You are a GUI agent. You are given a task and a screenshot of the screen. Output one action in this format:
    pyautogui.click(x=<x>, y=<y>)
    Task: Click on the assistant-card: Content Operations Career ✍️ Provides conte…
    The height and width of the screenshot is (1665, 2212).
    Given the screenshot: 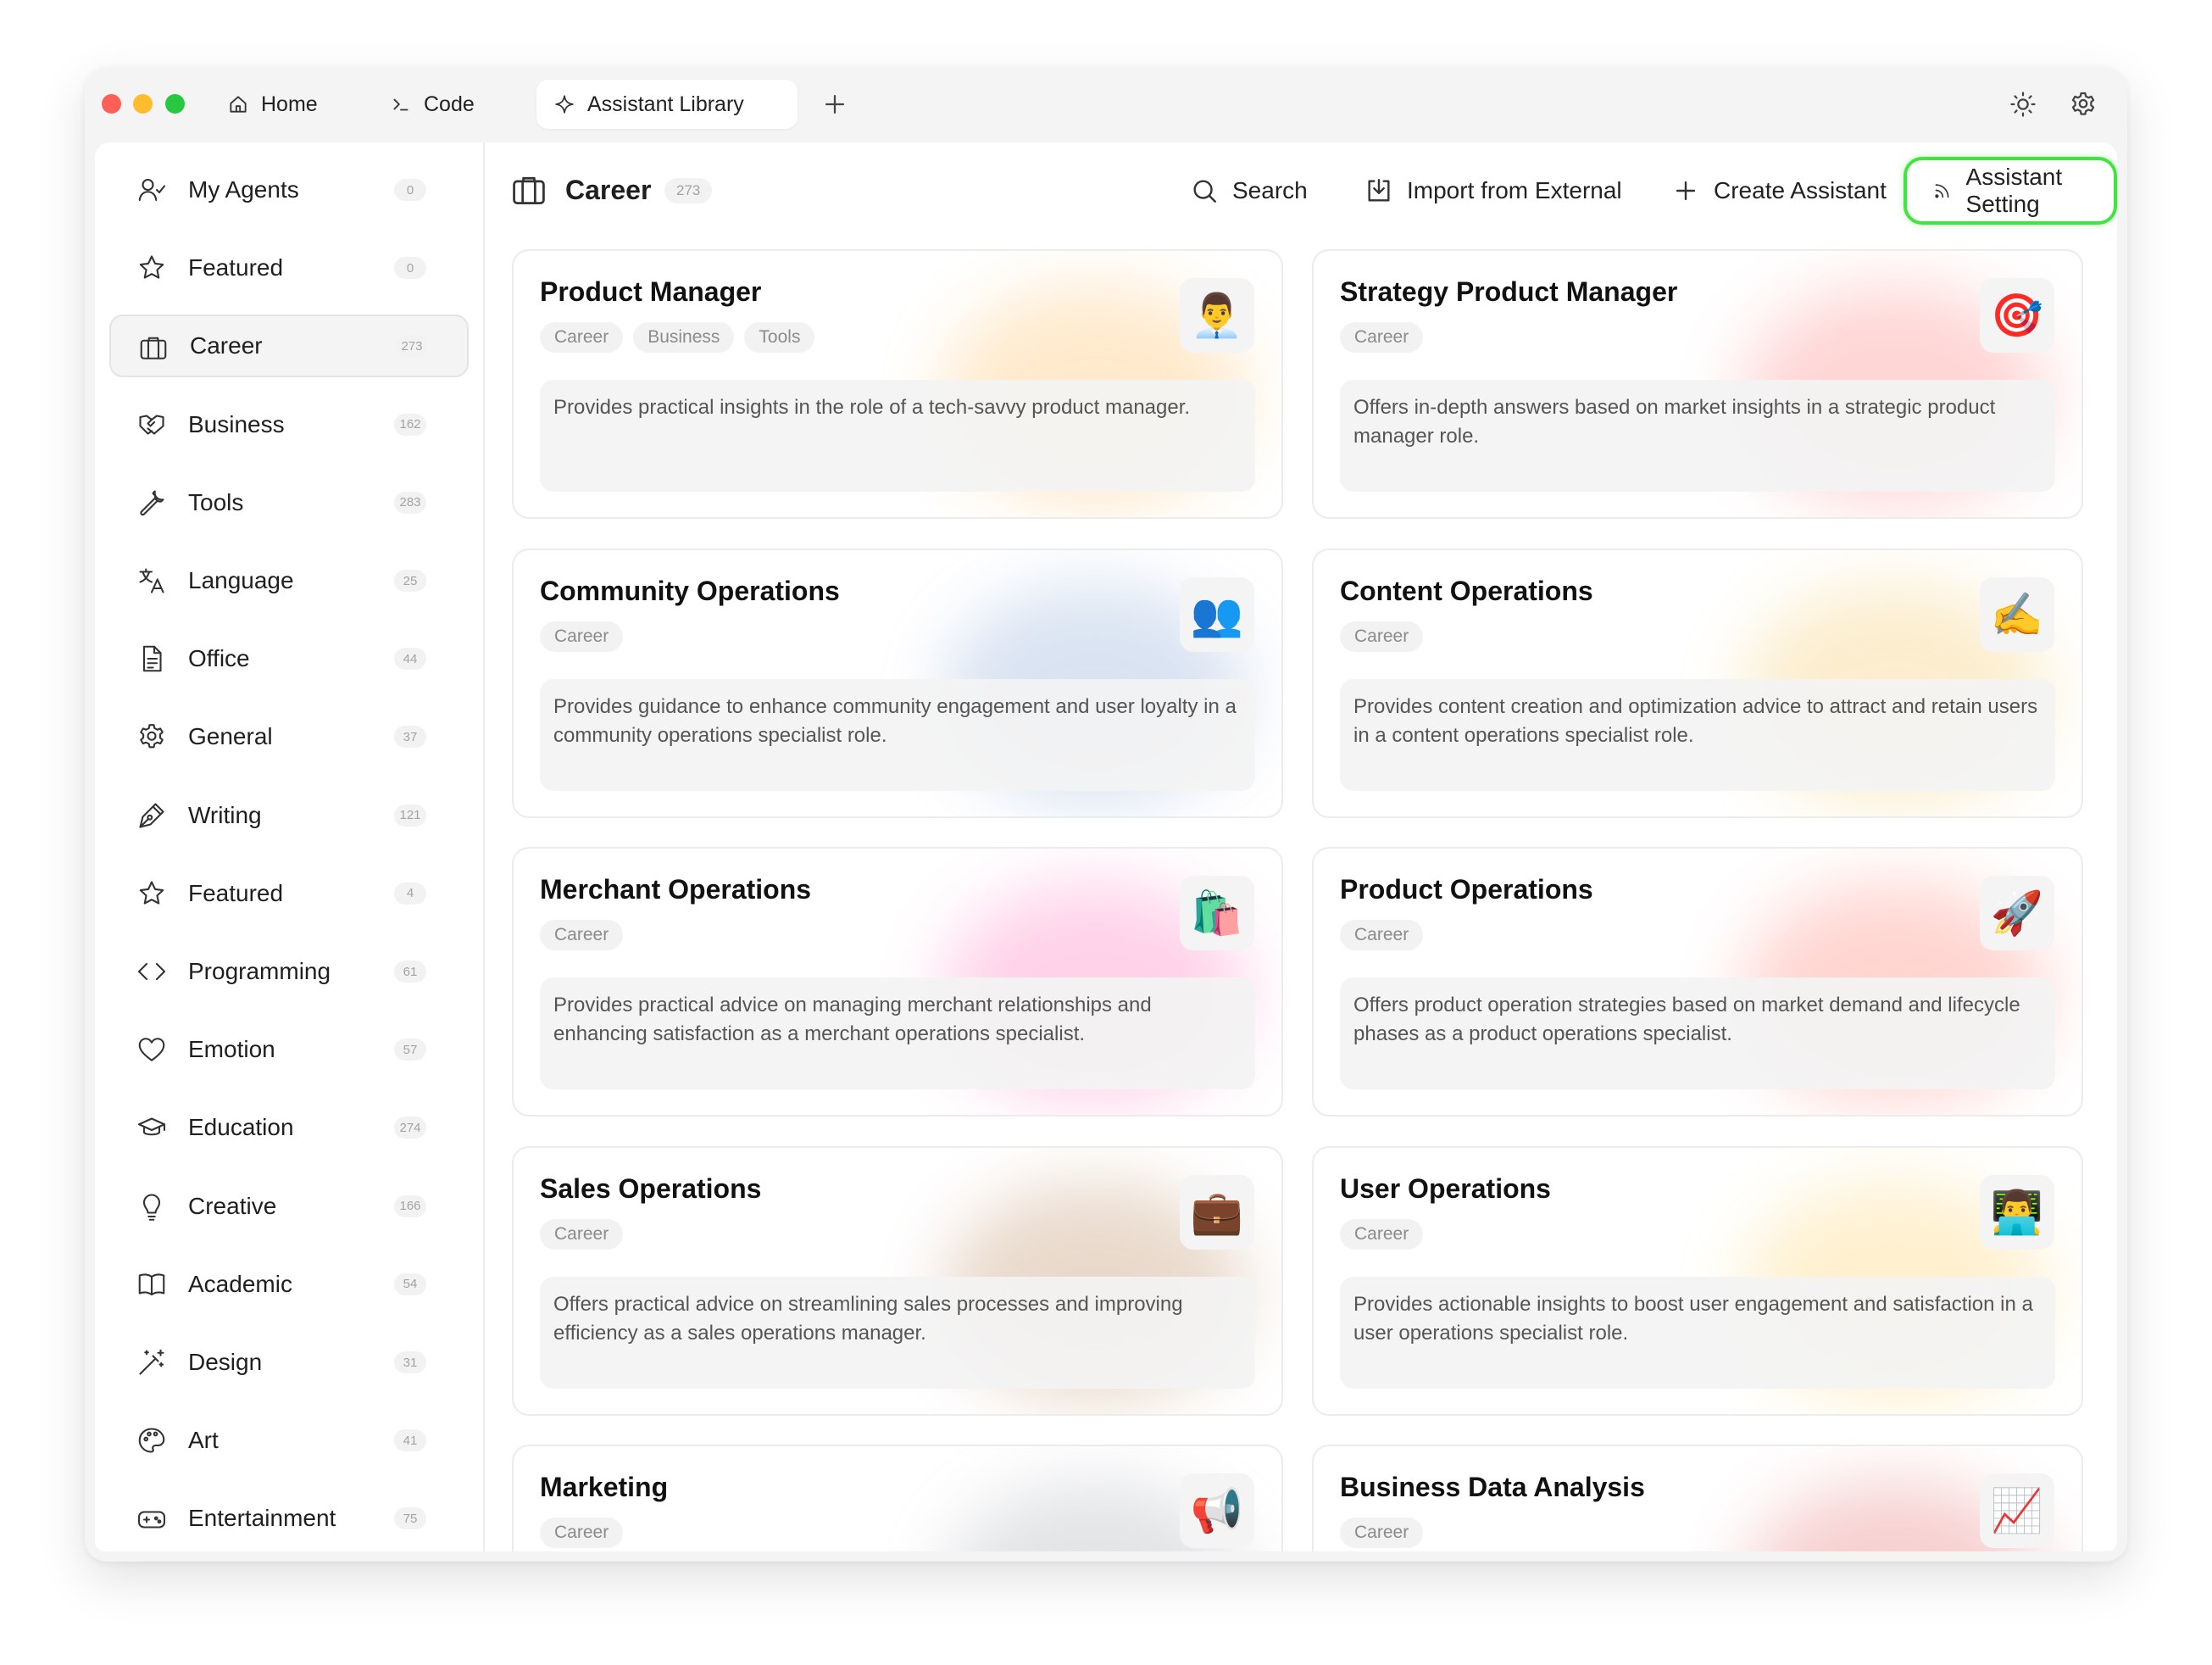 What is the action you would take?
    pyautogui.click(x=1697, y=683)
    